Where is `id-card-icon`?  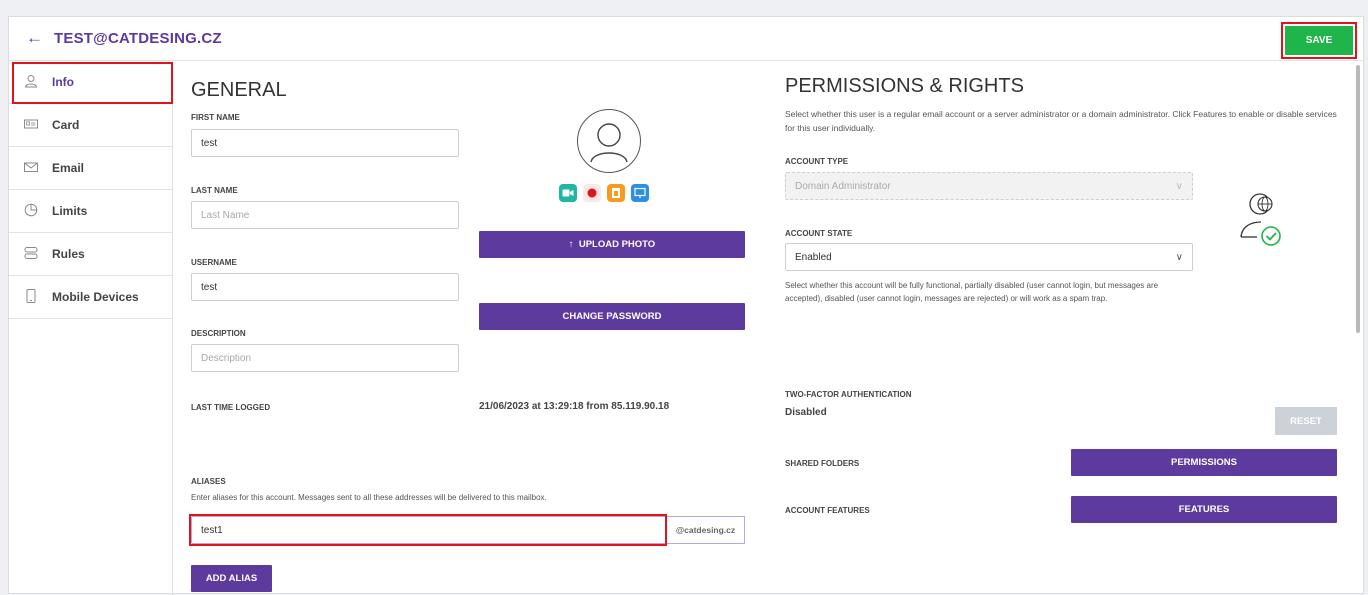 id-card-icon is located at coordinates (31, 124).